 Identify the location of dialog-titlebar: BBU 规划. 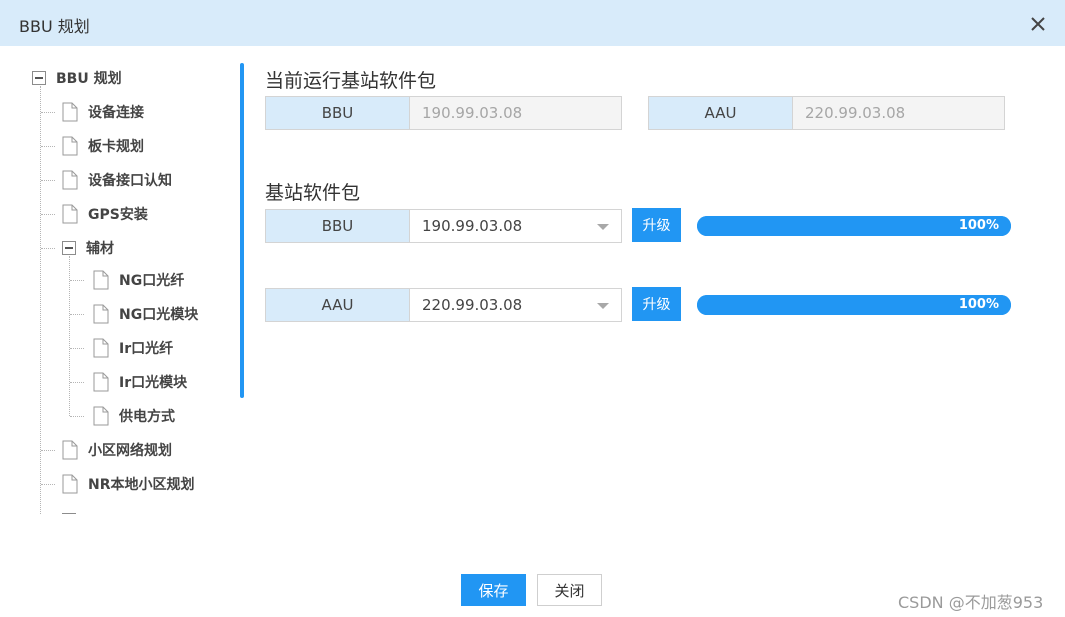
(532, 23).